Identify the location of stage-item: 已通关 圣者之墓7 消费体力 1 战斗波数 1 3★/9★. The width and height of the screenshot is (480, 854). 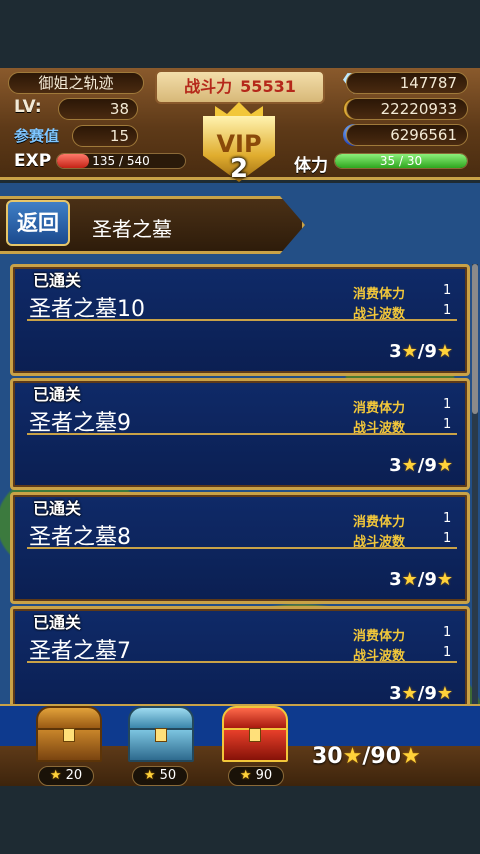
(240, 662).